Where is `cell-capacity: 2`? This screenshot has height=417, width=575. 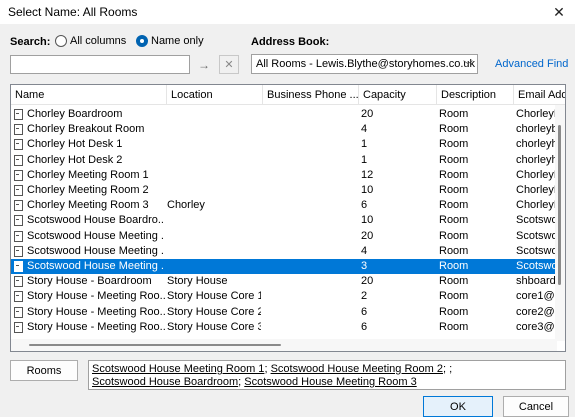
cell-capacity: 2 is located at coordinates (364, 296).